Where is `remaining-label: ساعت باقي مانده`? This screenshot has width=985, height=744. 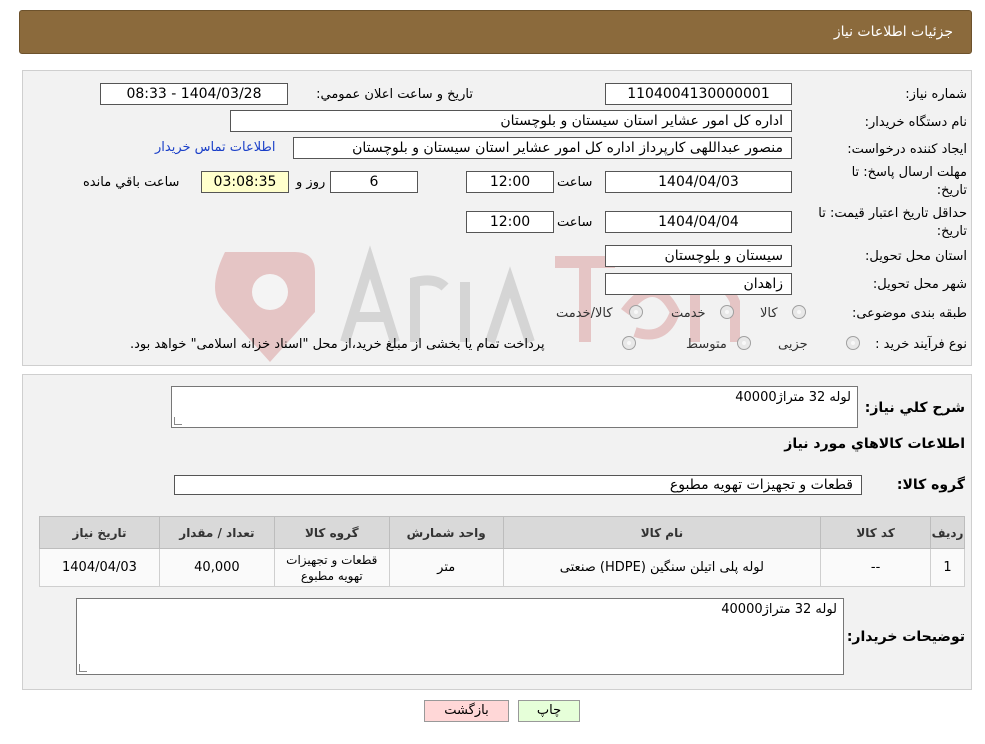
remaining-label: ساعت باقي مانده is located at coordinates (131, 182).